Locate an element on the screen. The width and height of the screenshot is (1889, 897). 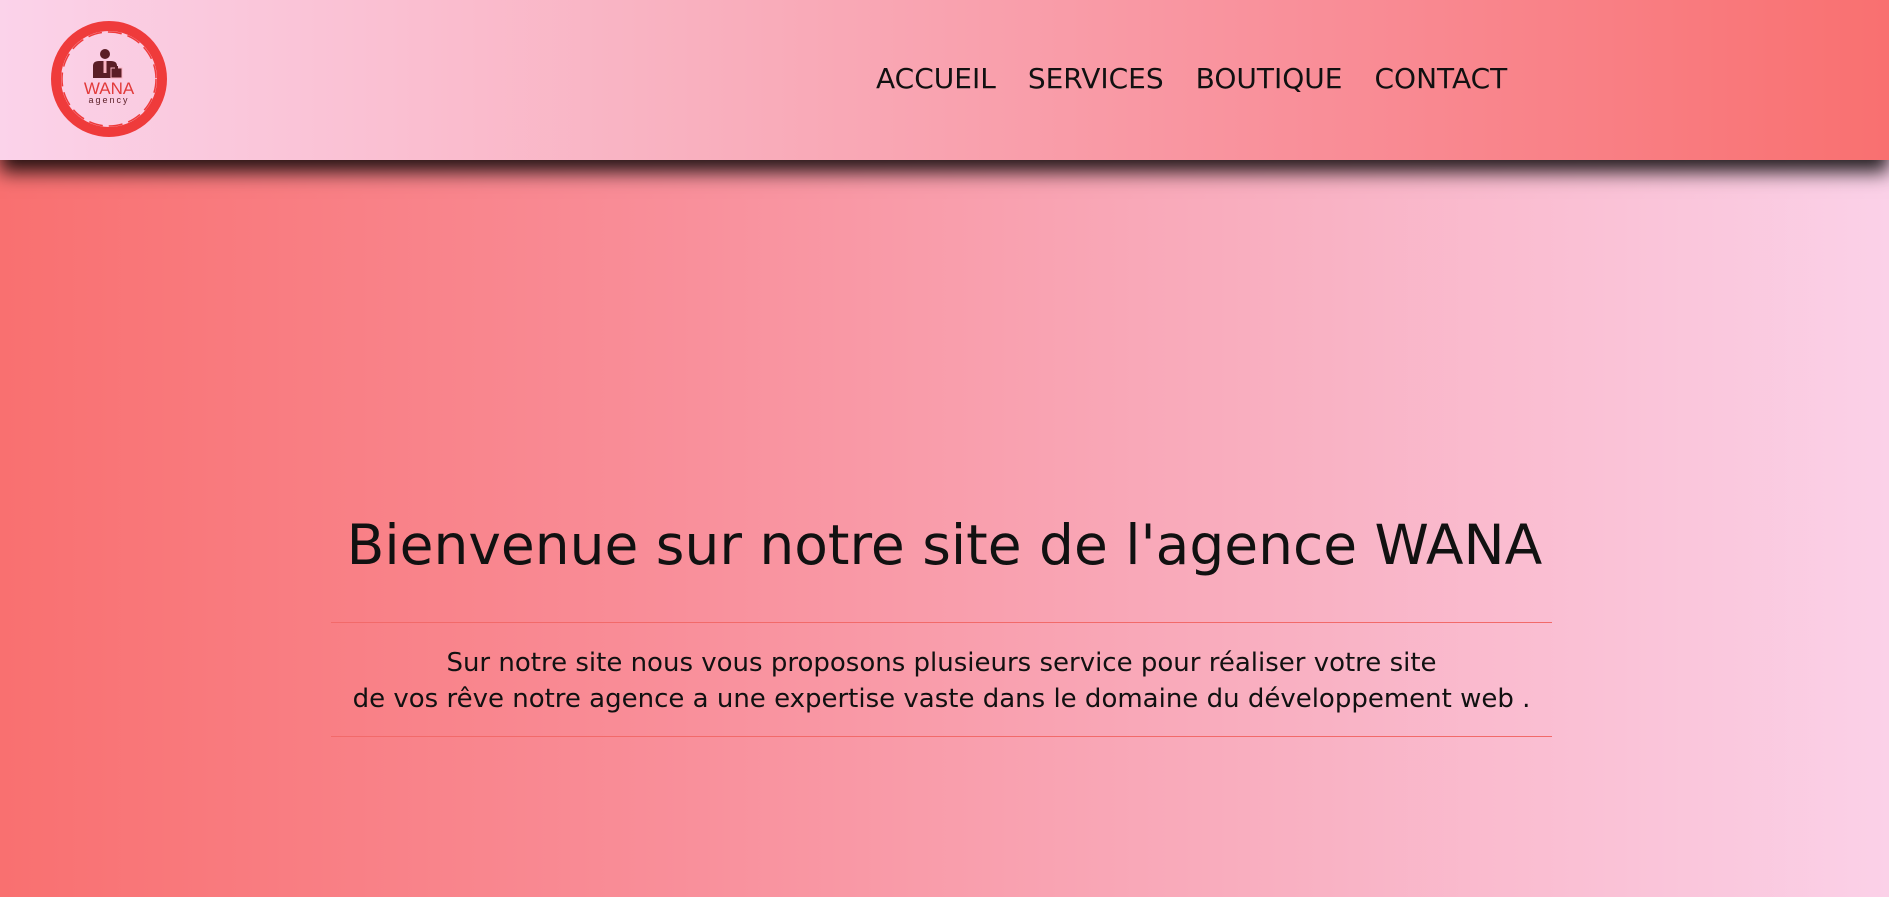
nav-item-services: SERVICES is located at coordinates (1096, 79).